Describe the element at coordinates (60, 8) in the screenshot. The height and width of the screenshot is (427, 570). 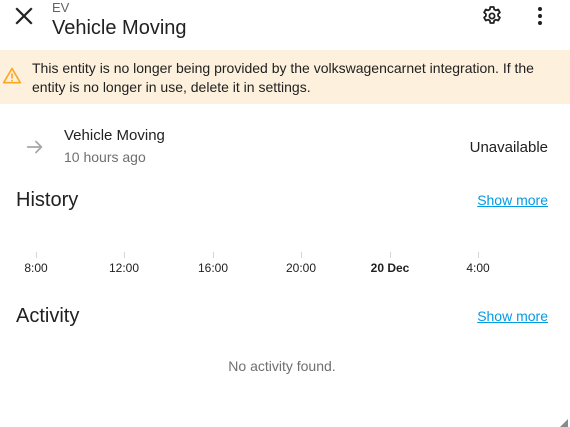
I see `breadcrumb: EV` at that location.